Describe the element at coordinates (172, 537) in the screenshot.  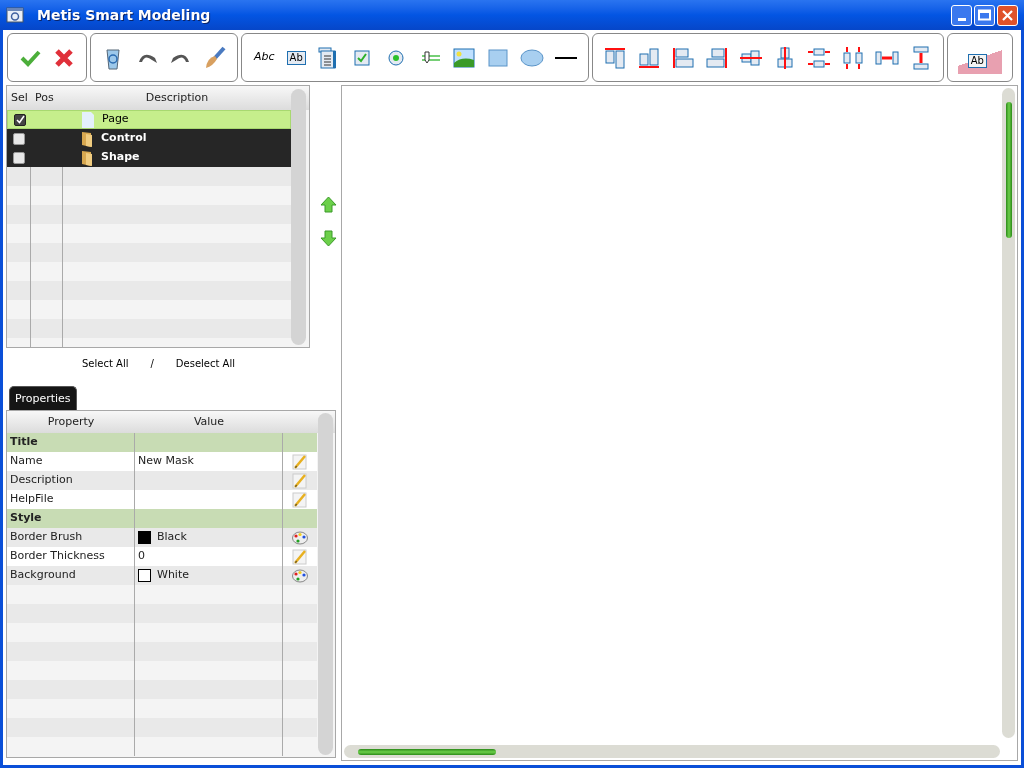
I see `property-value: Black` at that location.